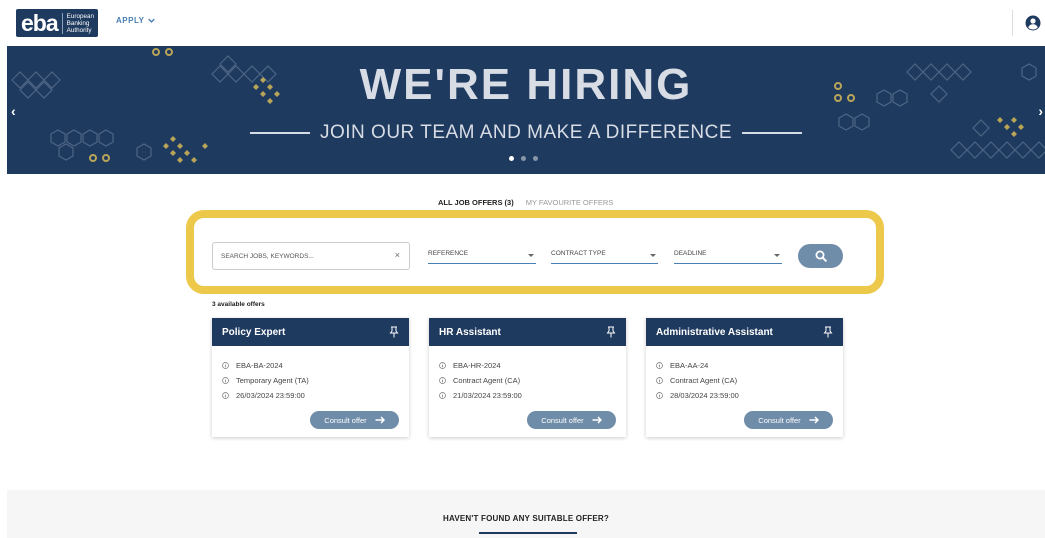  I want to click on contract-type-select: CONTRACT TYPE, so click(604, 257).